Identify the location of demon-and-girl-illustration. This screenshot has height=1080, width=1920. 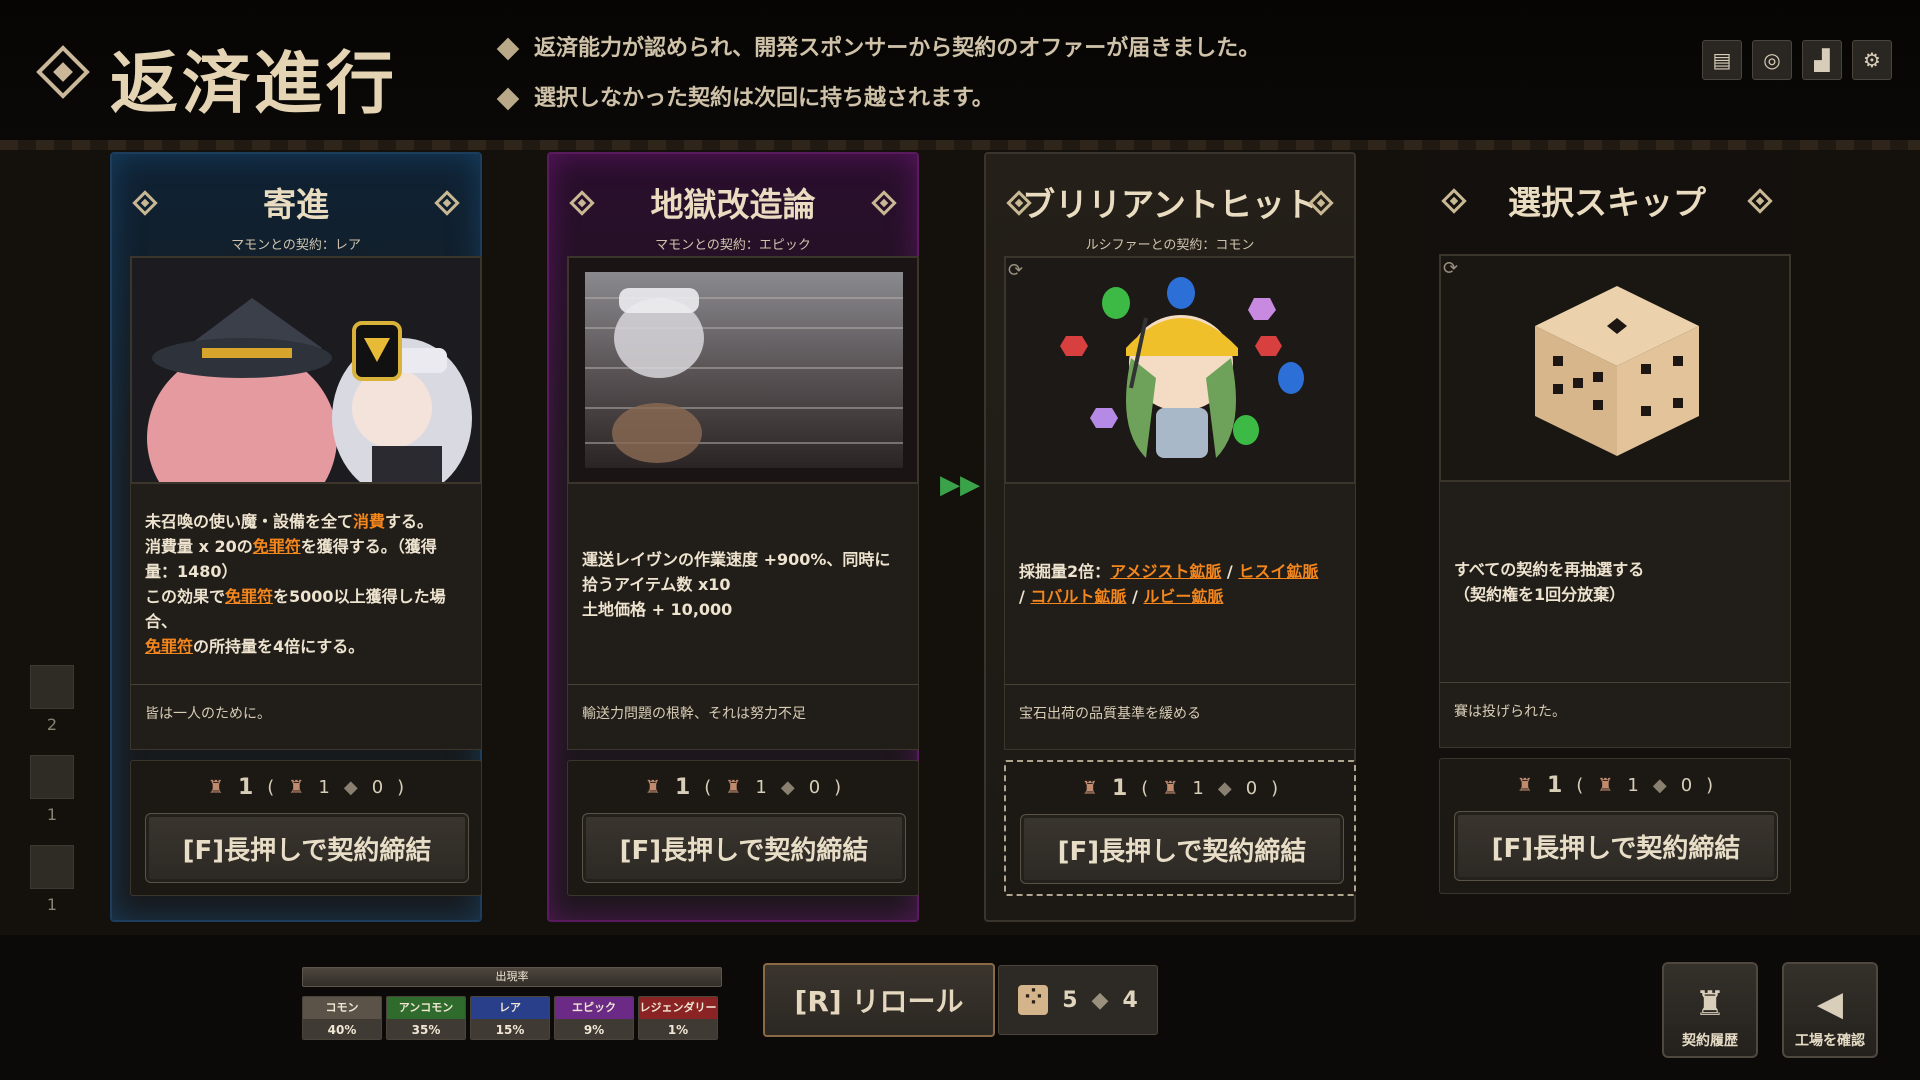
(306, 370).